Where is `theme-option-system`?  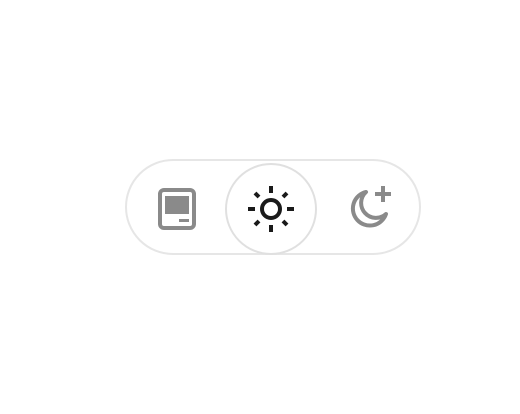
theme-option-system is located at coordinates (177, 209).